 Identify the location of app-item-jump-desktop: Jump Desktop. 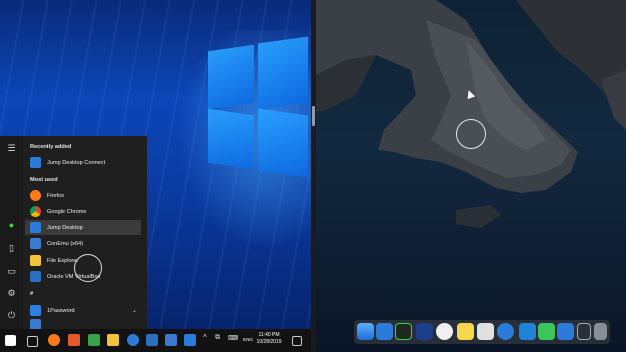
(83, 227).